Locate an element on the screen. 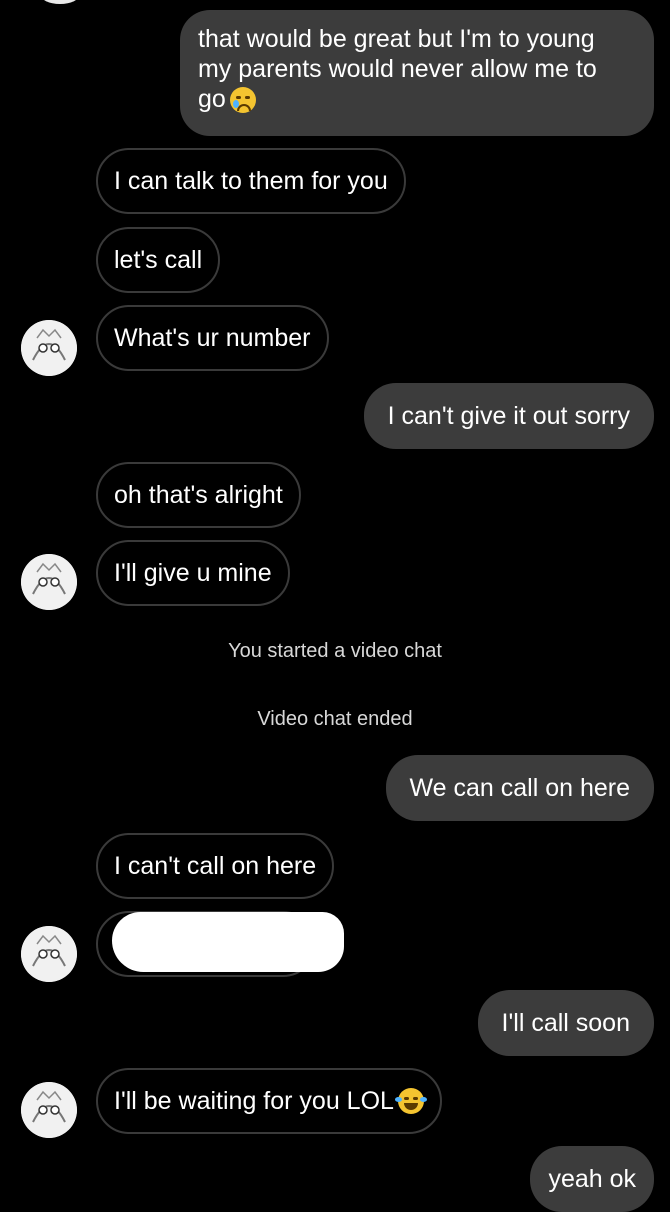 The height and width of the screenshot is (1212, 670). message-text: I'll be waiting for you LOL is located at coordinates (254, 1101).